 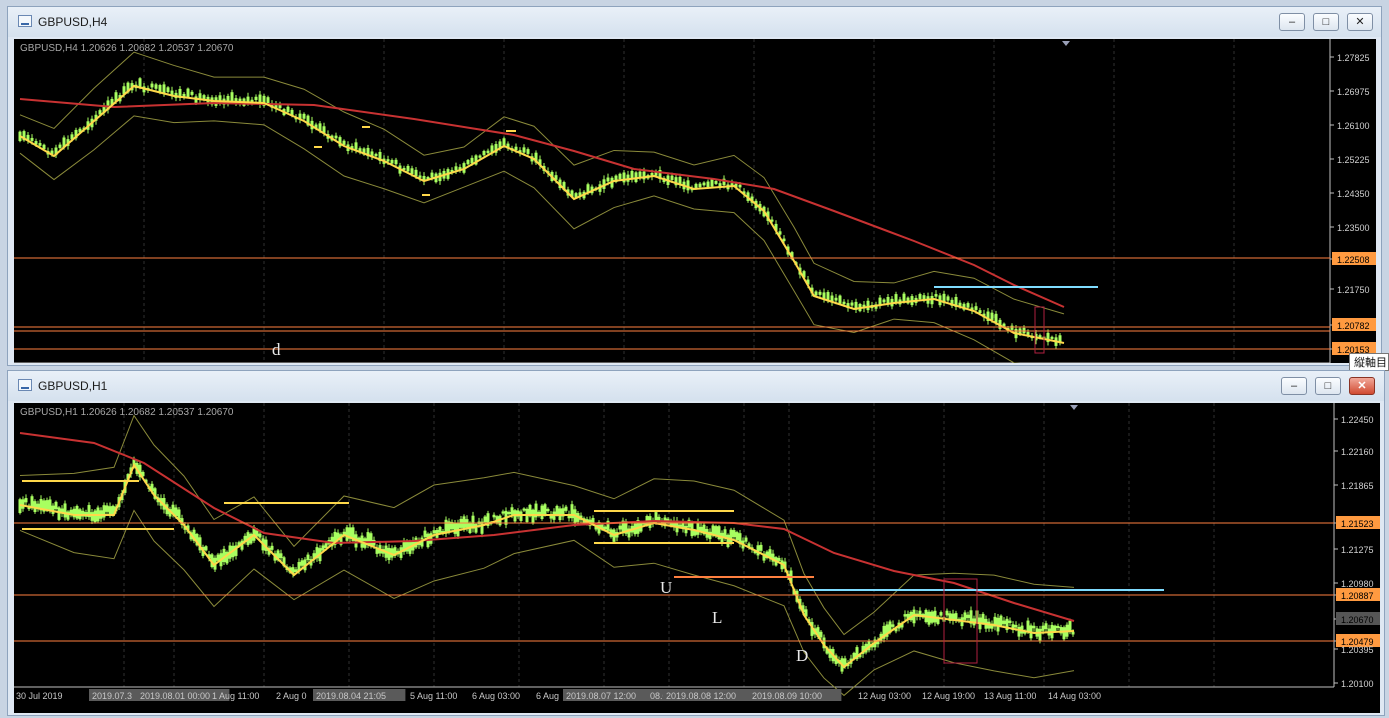 What do you see at coordinates (1074, 696) in the screenshot?
I see `time-tick-label: 14 Aug 03:00` at bounding box center [1074, 696].